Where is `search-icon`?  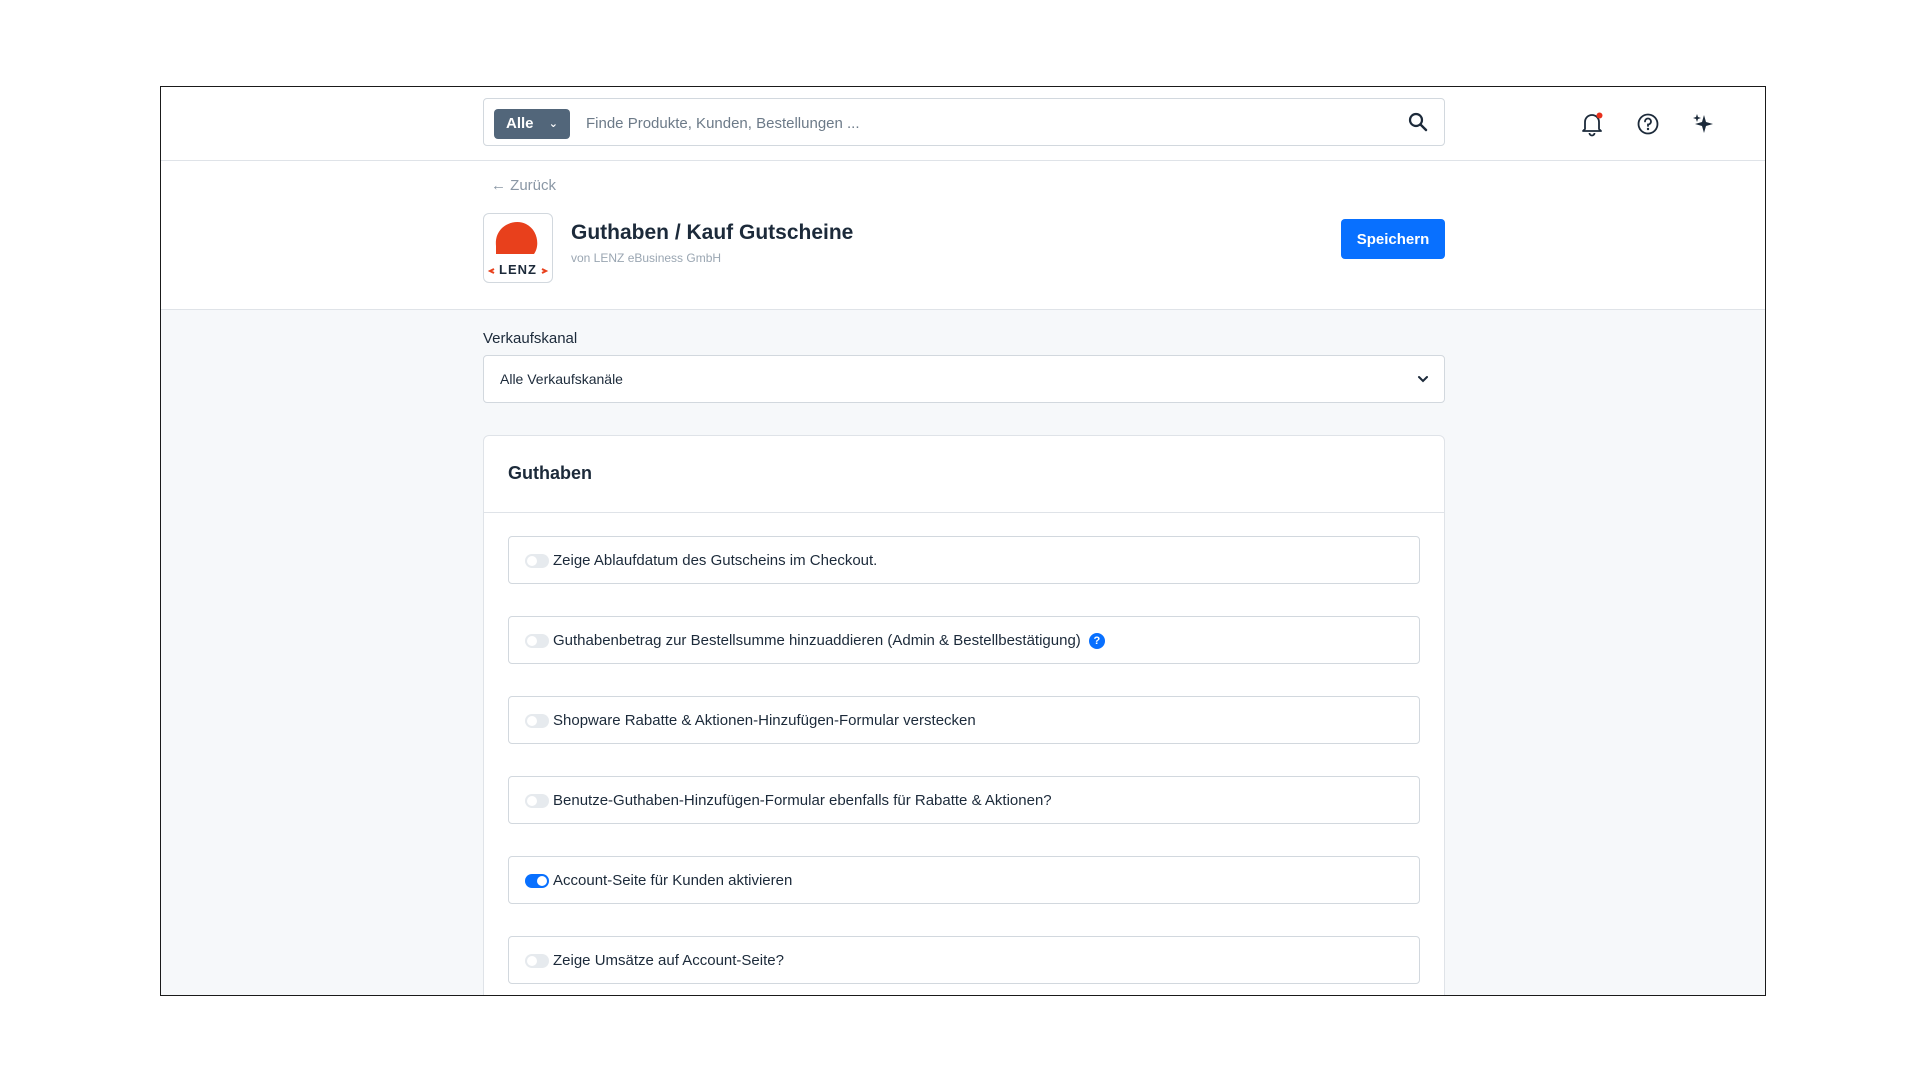 search-icon is located at coordinates (1418, 122).